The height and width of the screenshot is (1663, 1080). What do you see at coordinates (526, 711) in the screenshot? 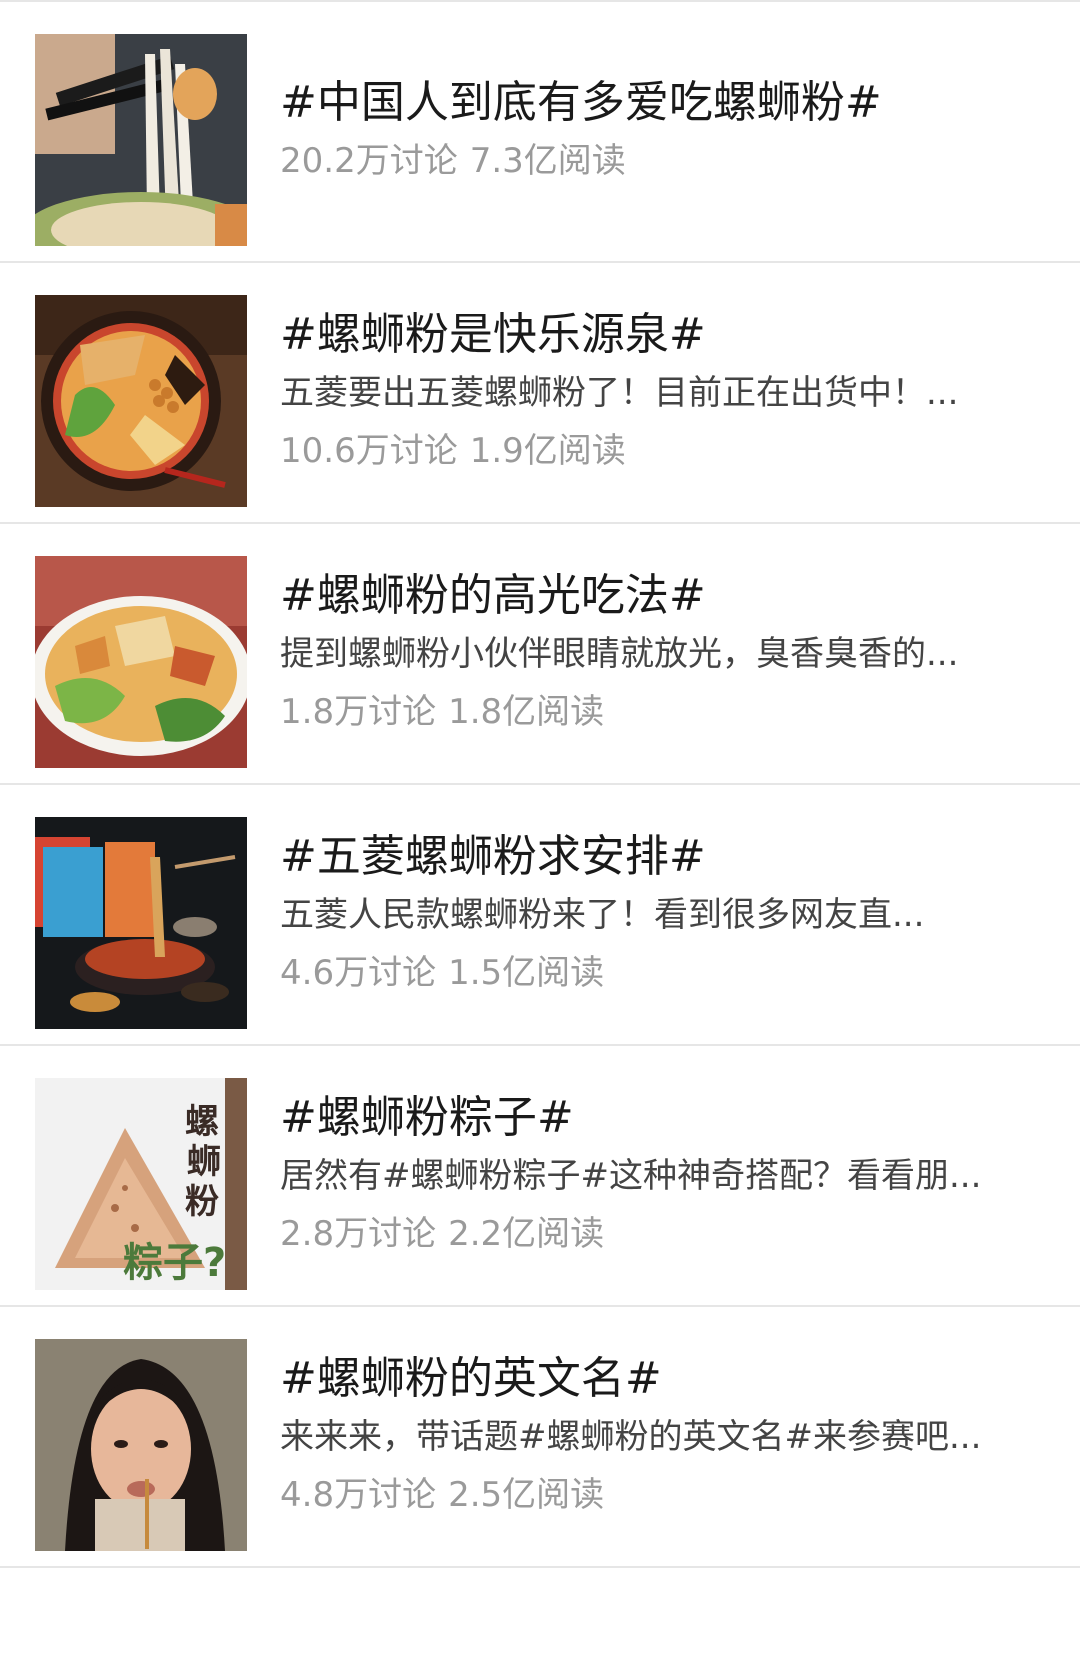
I see `read-count: 1.8亿阅读` at bounding box center [526, 711].